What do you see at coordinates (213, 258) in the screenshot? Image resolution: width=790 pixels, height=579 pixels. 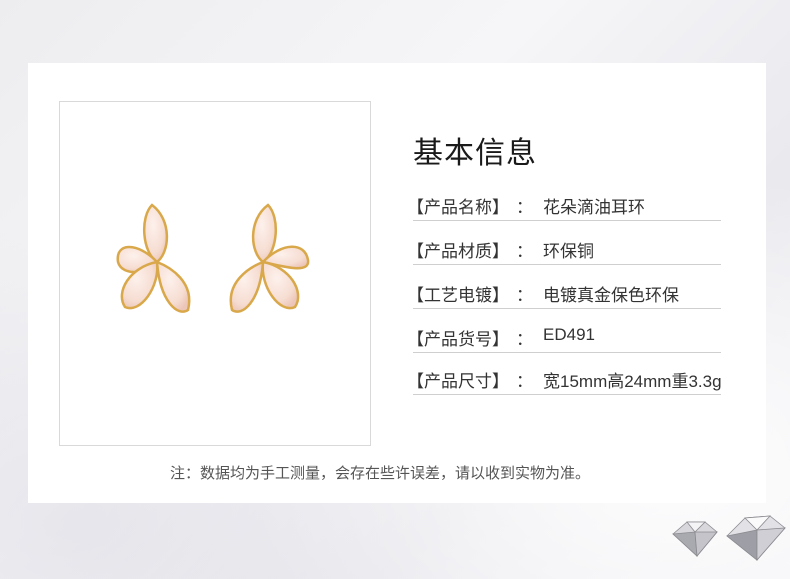 I see `flower-earrings-image` at bounding box center [213, 258].